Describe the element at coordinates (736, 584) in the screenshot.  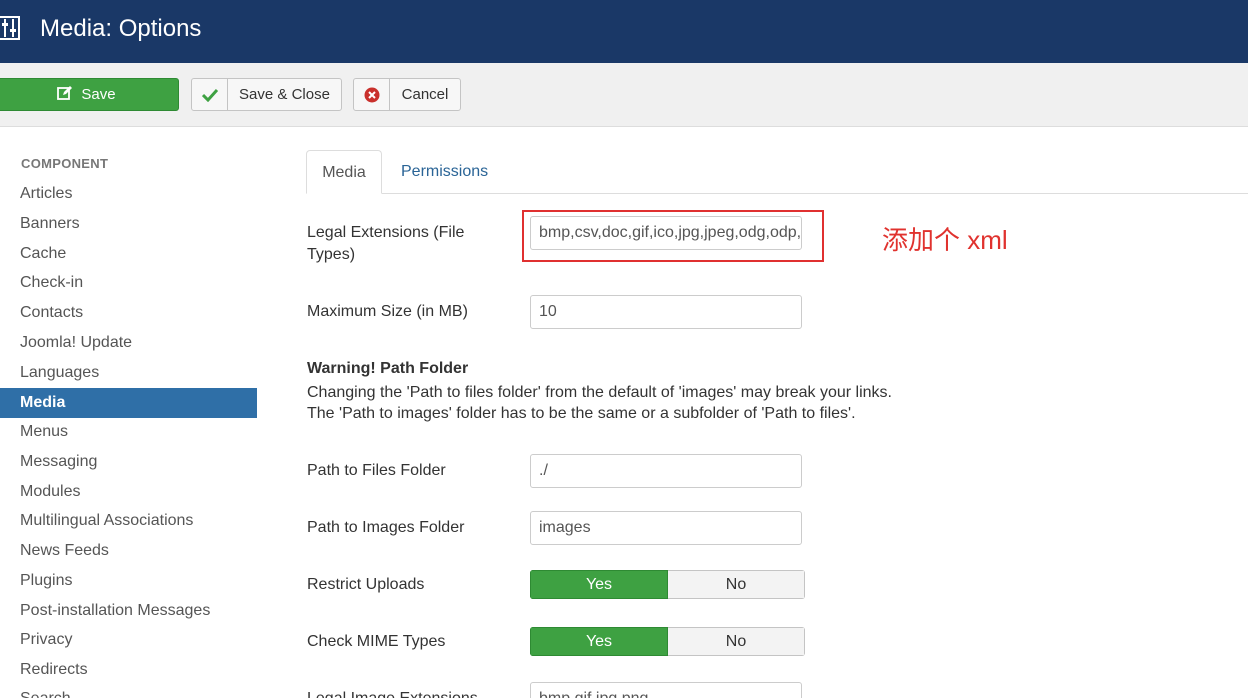
I see `restrict-uploads-no: No` at that location.